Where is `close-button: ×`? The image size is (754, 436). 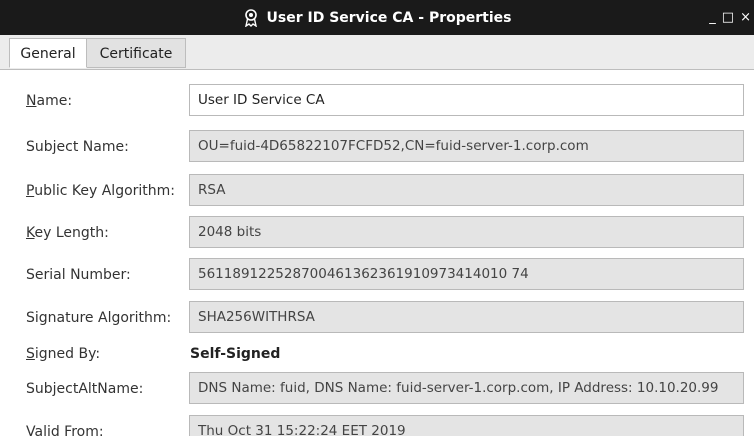 close-button: × is located at coordinates (745, 17).